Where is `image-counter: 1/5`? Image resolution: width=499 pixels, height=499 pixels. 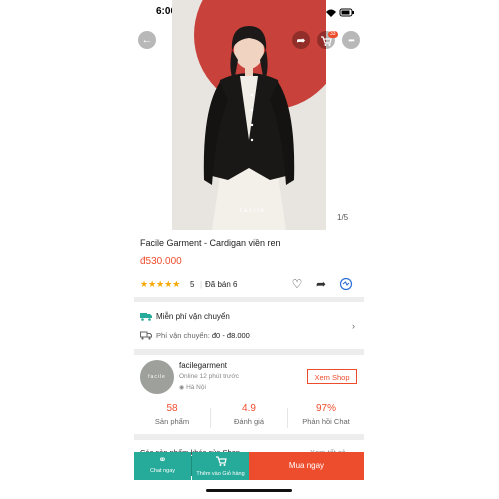
image-counter: 1/5 is located at coordinates (343, 217).